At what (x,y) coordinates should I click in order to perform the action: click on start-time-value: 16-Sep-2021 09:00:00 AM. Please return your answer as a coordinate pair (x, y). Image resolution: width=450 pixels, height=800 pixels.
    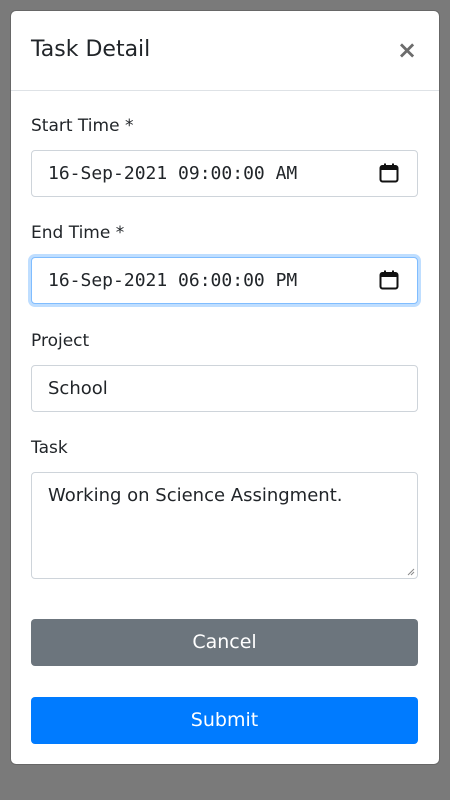
    Looking at the image, I should click on (173, 173).